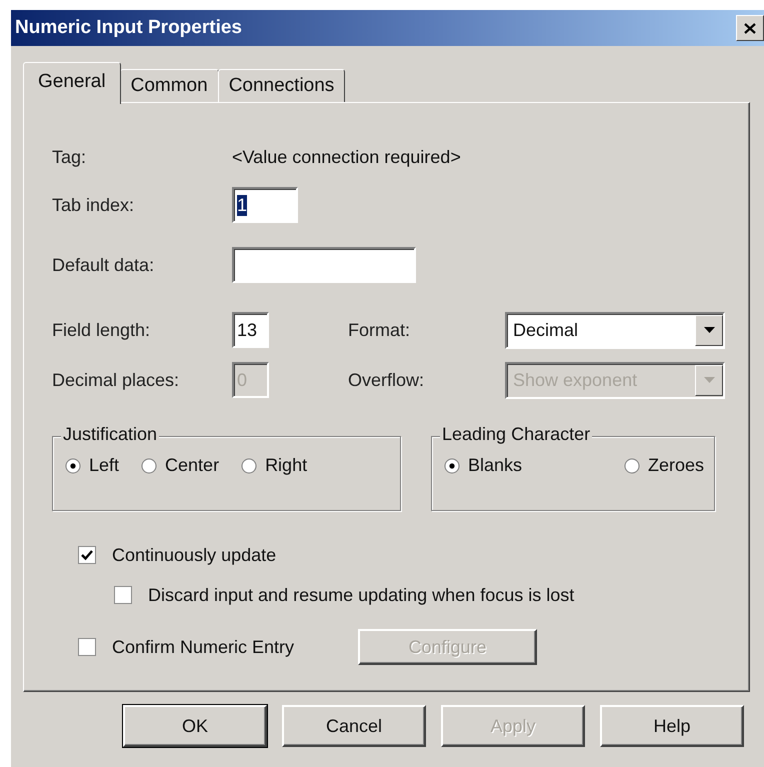 Image resolution: width=764 pixels, height=767 pixels. Describe the element at coordinates (344, 595) in the screenshot. I see `checkbox-option: Discard input and resume updating when focus is lost` at that location.